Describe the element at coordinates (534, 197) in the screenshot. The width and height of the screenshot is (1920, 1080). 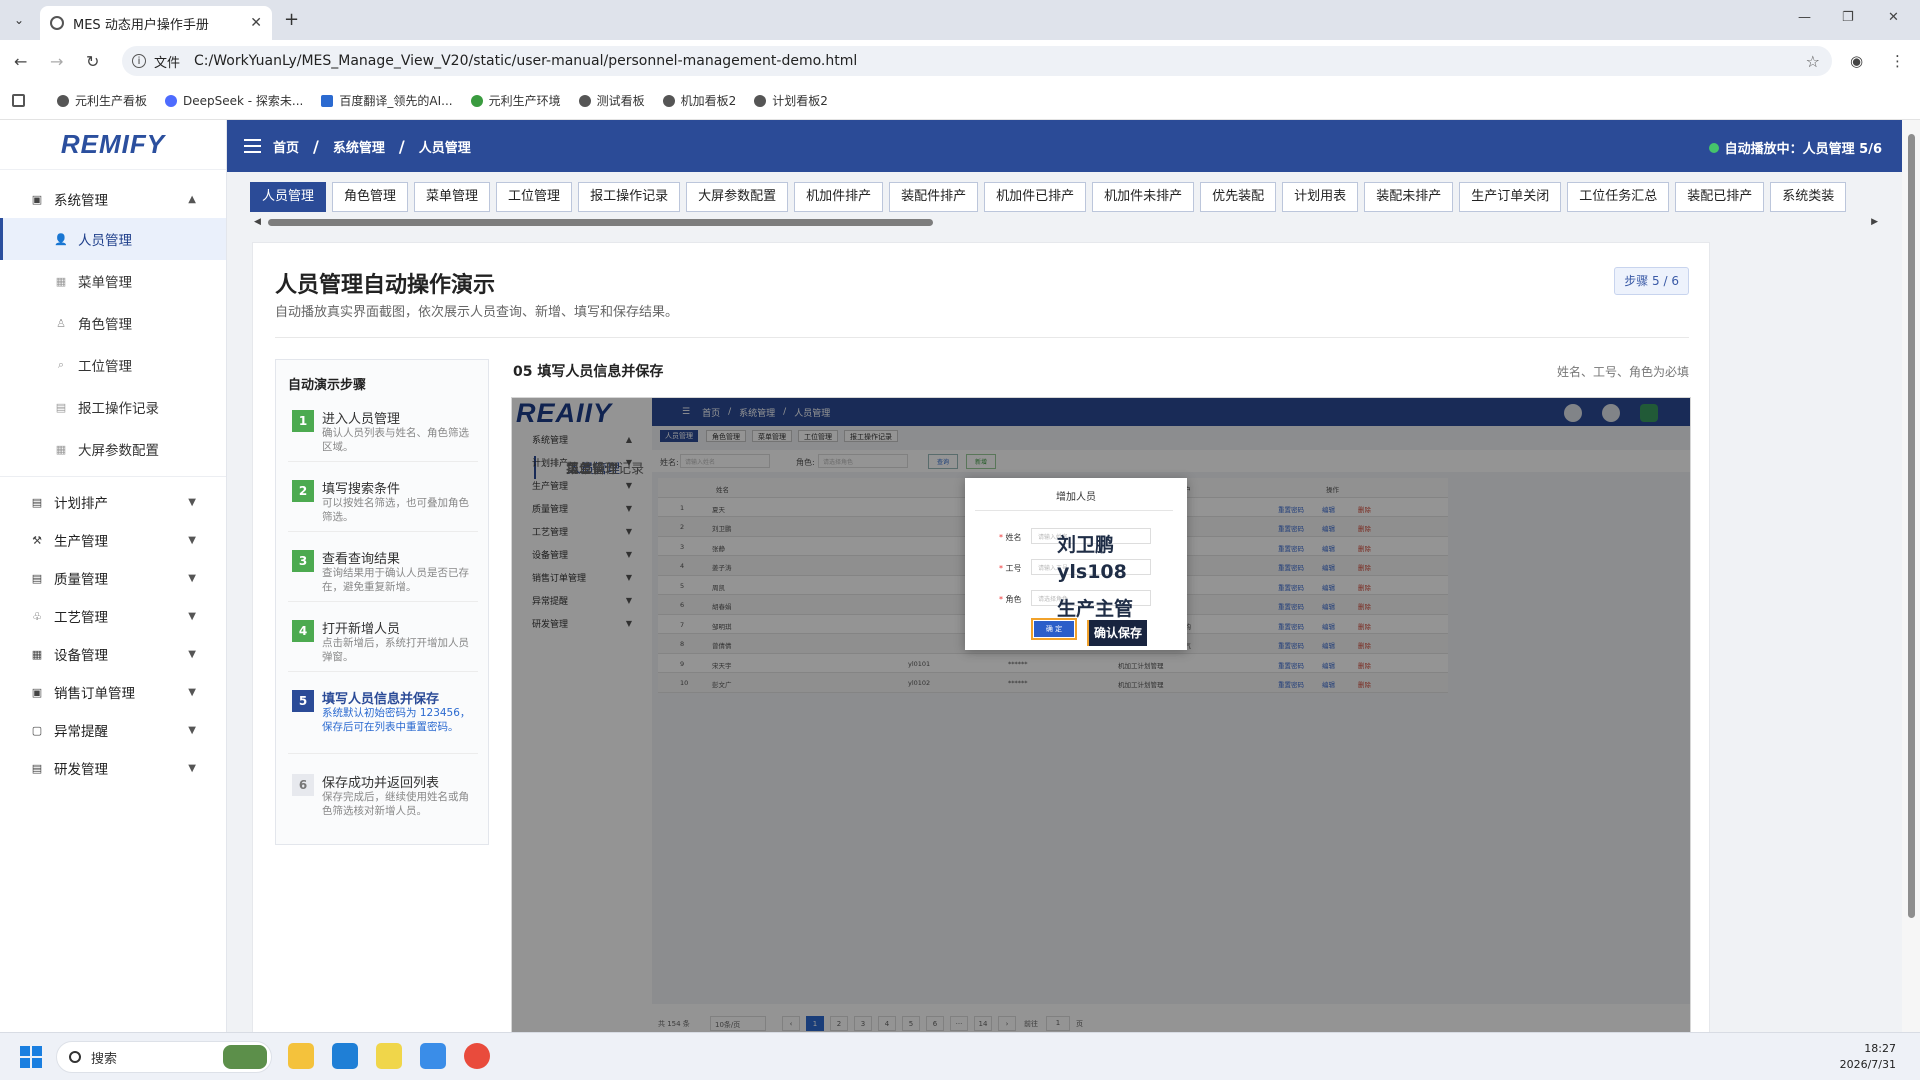
I see `tab-item: 工位管理` at that location.